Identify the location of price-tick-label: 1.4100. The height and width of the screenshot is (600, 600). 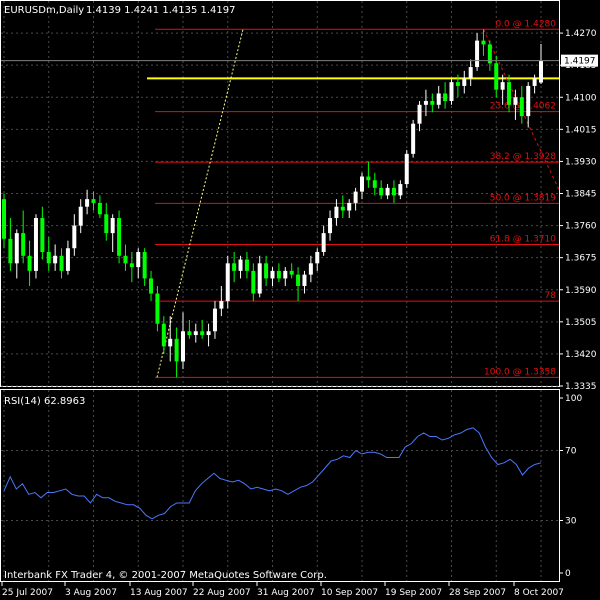
(581, 98).